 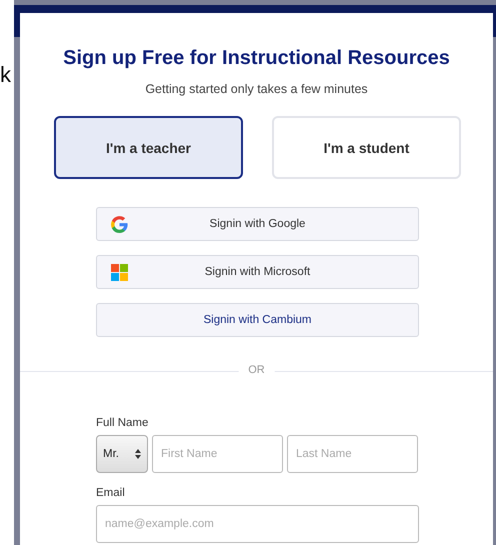 What do you see at coordinates (256, 370) in the screenshot?
I see `divider-text: OR` at bounding box center [256, 370].